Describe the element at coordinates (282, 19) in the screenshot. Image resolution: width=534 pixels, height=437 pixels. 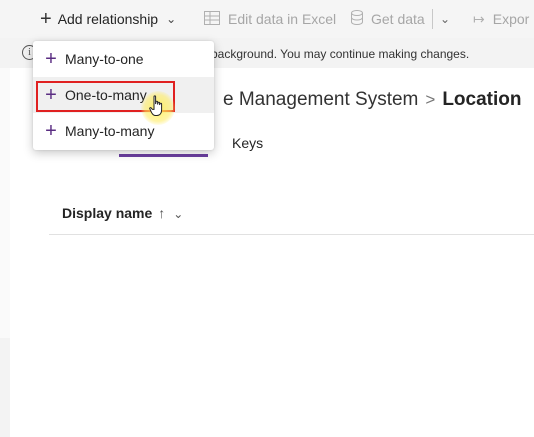
I see `edit-in-excel-label: Edit data in Excel` at that location.